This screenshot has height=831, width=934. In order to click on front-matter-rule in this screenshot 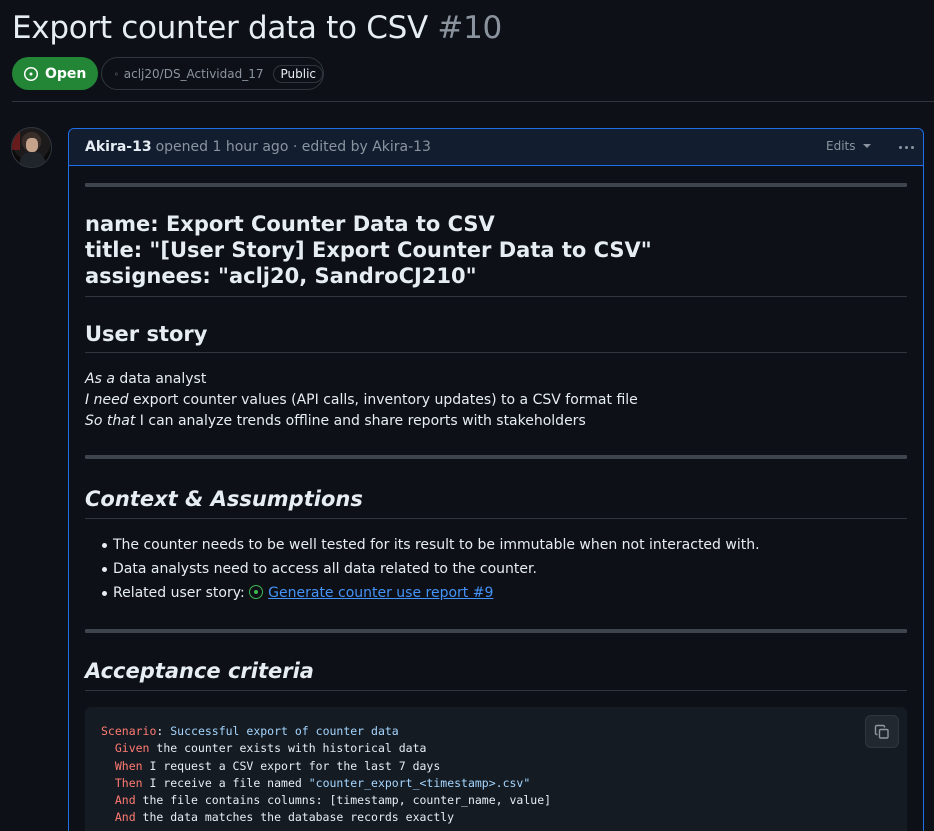, I will do `click(496, 185)`.